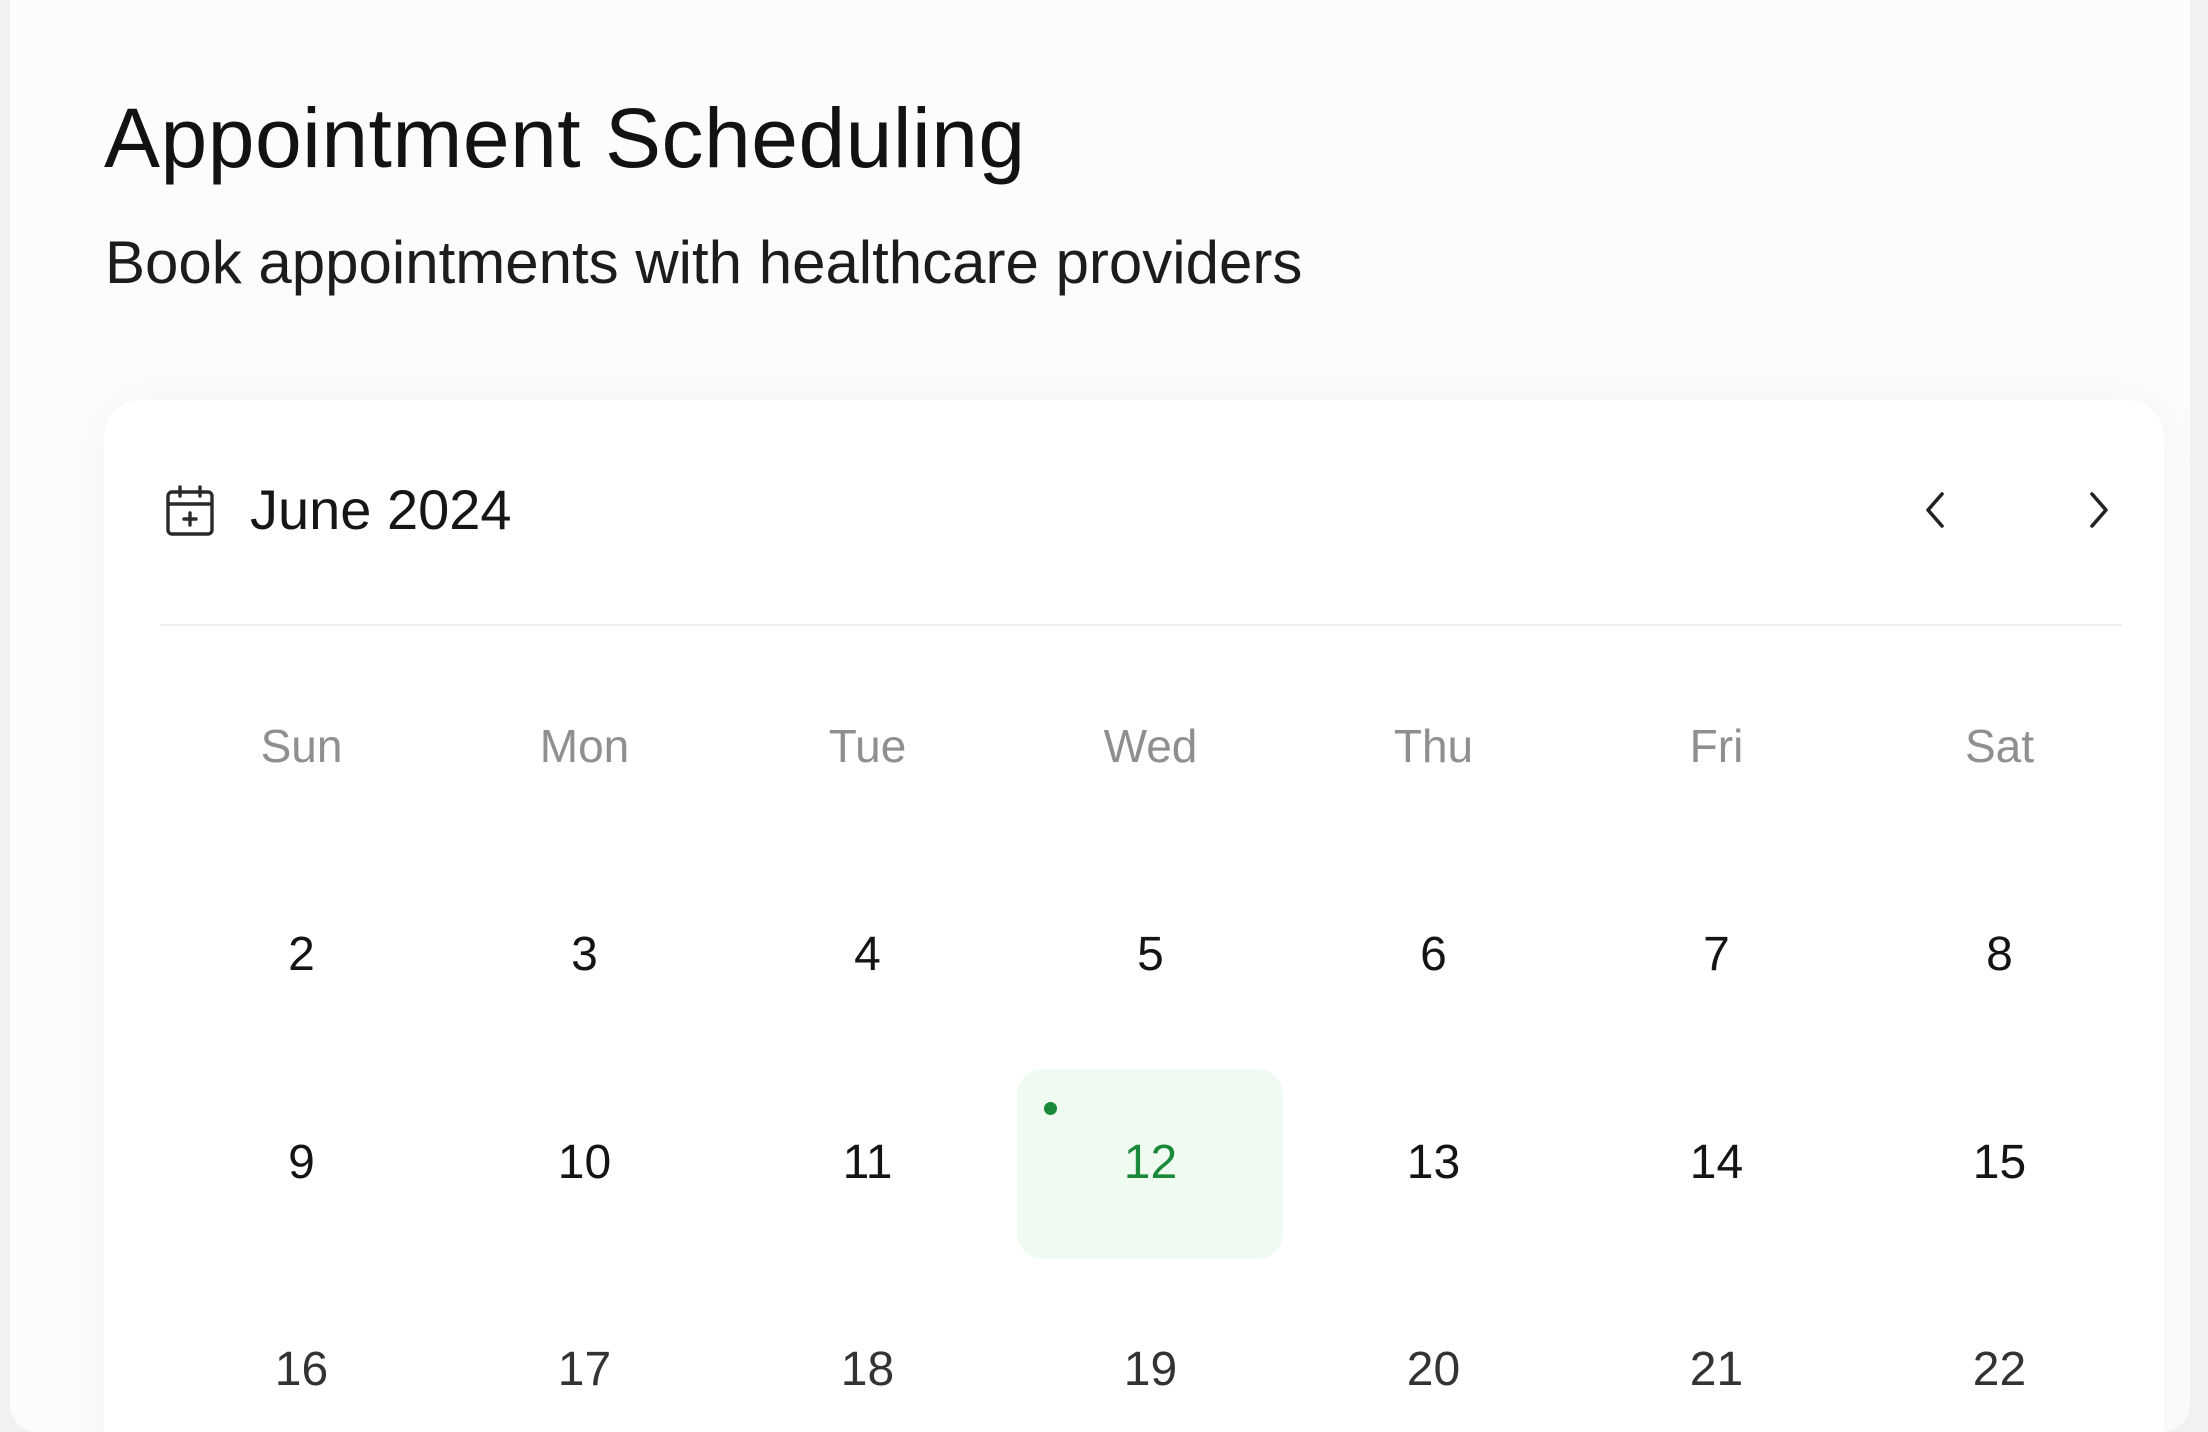 This screenshot has width=2208, height=1432. I want to click on day-cell-selected: 12, so click(1150, 1163).